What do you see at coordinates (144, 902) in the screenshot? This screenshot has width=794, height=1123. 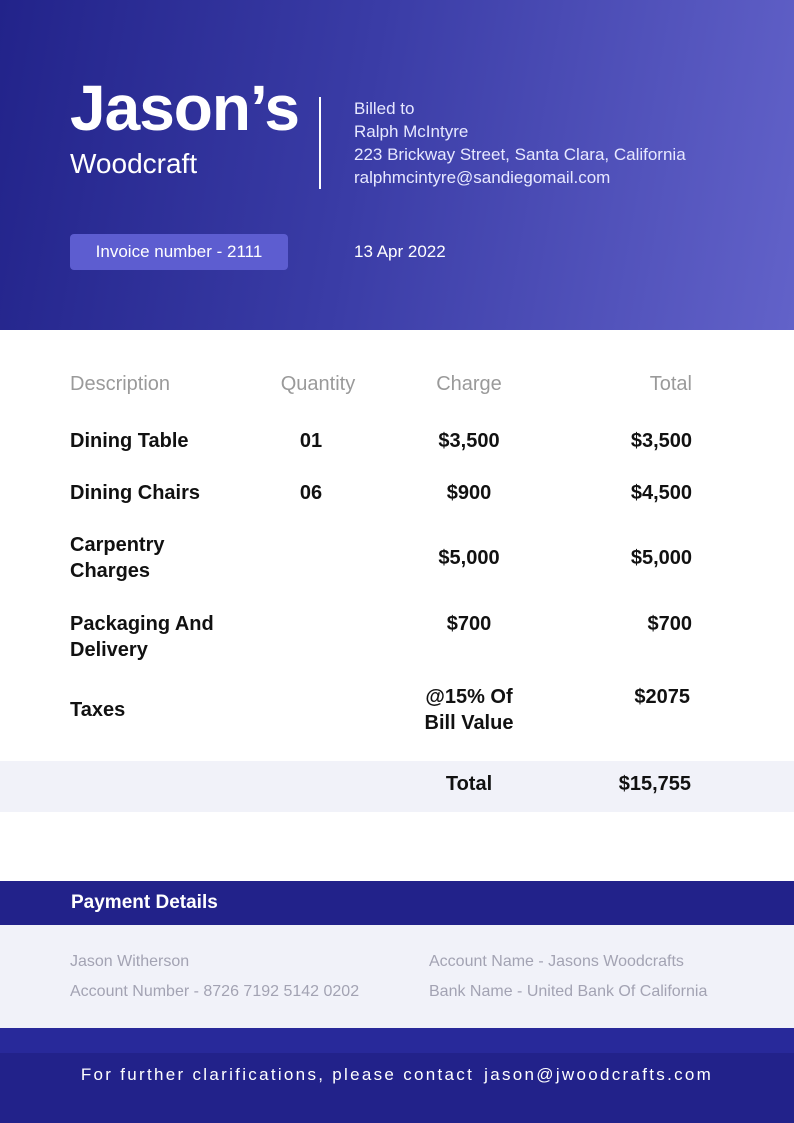 I see `payment-details-title: Payment Details` at bounding box center [144, 902].